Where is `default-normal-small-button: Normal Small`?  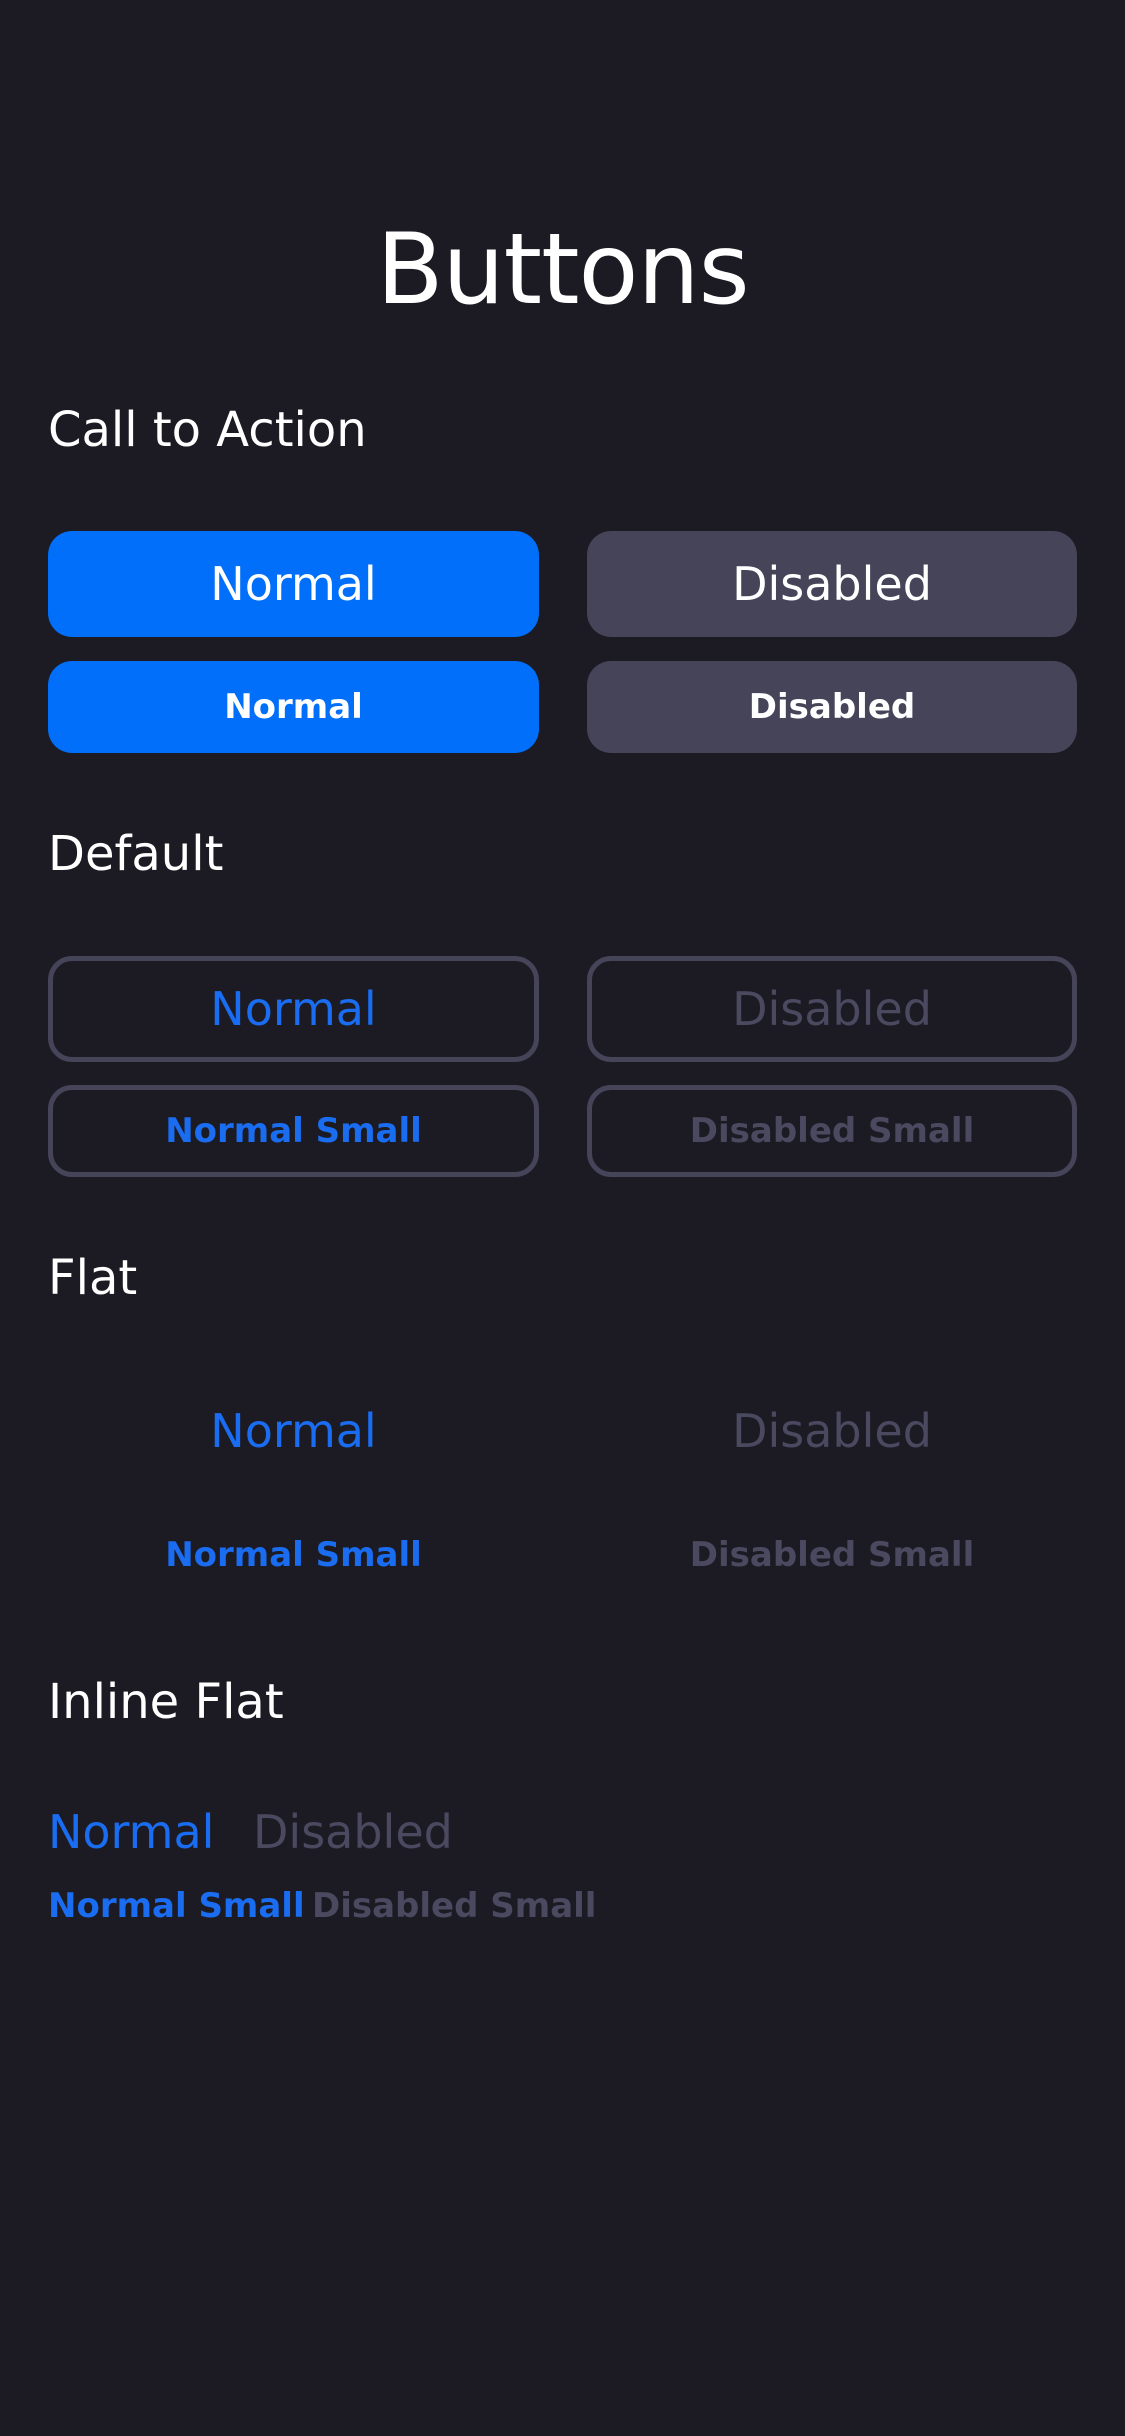
default-normal-small-button: Normal Small is located at coordinates (293, 1131).